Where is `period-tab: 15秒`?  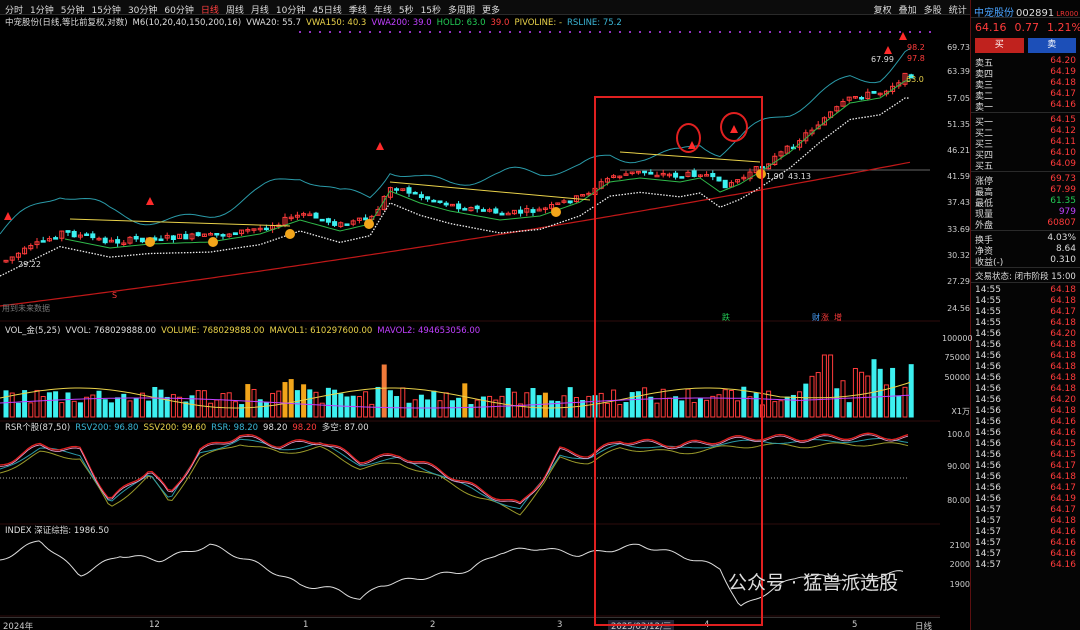 period-tab: 15秒 is located at coordinates (431, 11).